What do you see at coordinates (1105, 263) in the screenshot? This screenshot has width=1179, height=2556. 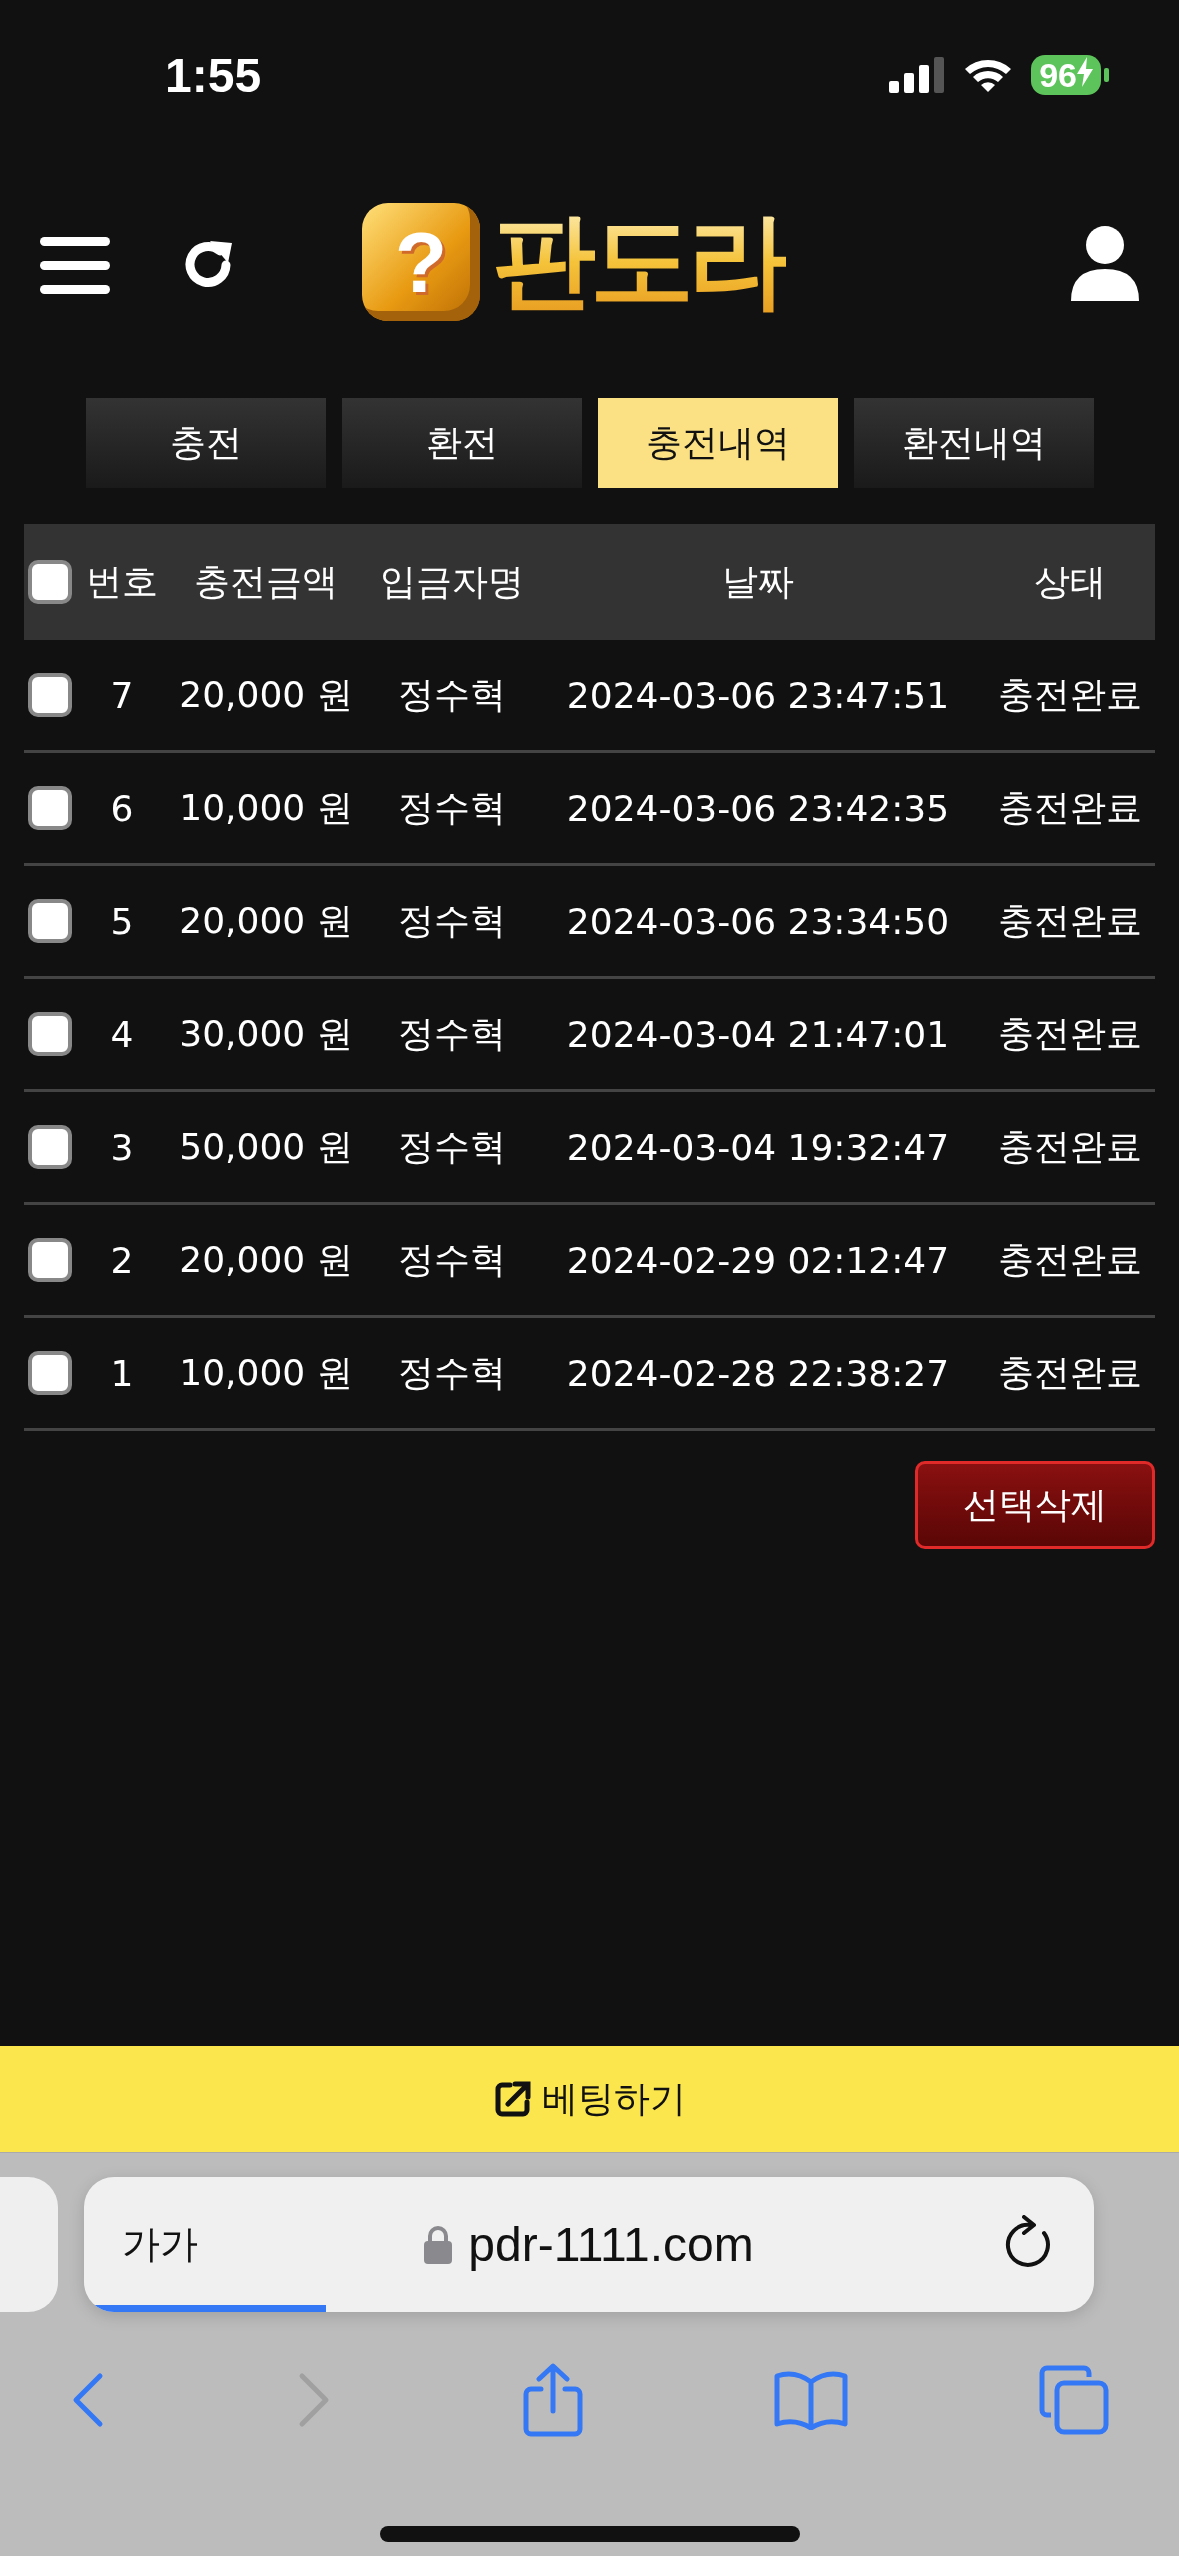 I see `user-icon` at bounding box center [1105, 263].